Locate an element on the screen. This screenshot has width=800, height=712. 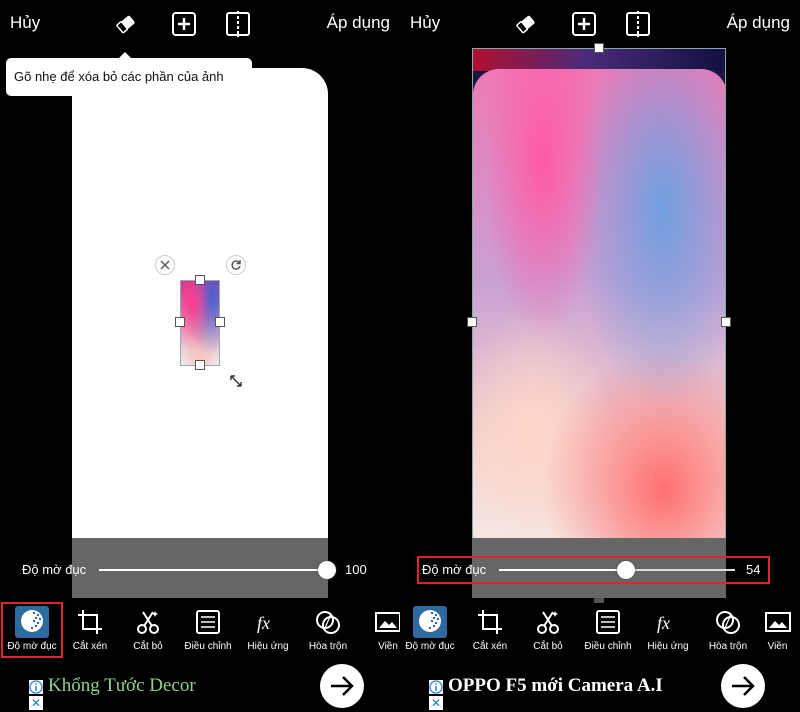
selection-outline is located at coordinates (200, 323).